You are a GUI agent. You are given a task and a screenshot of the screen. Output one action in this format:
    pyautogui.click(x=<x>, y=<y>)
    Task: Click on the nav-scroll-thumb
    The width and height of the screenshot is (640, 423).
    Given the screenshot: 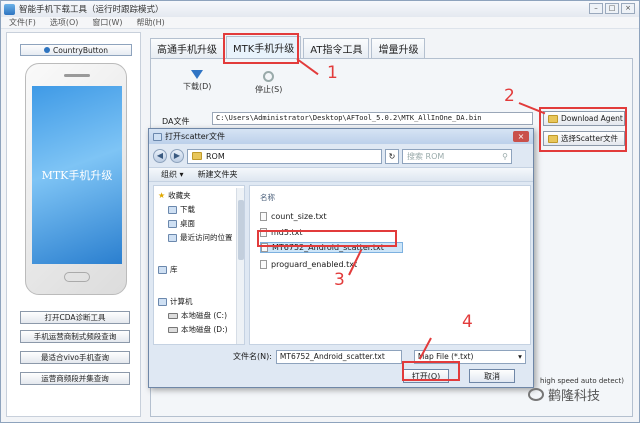 What is the action you would take?
    pyautogui.click(x=241, y=230)
    